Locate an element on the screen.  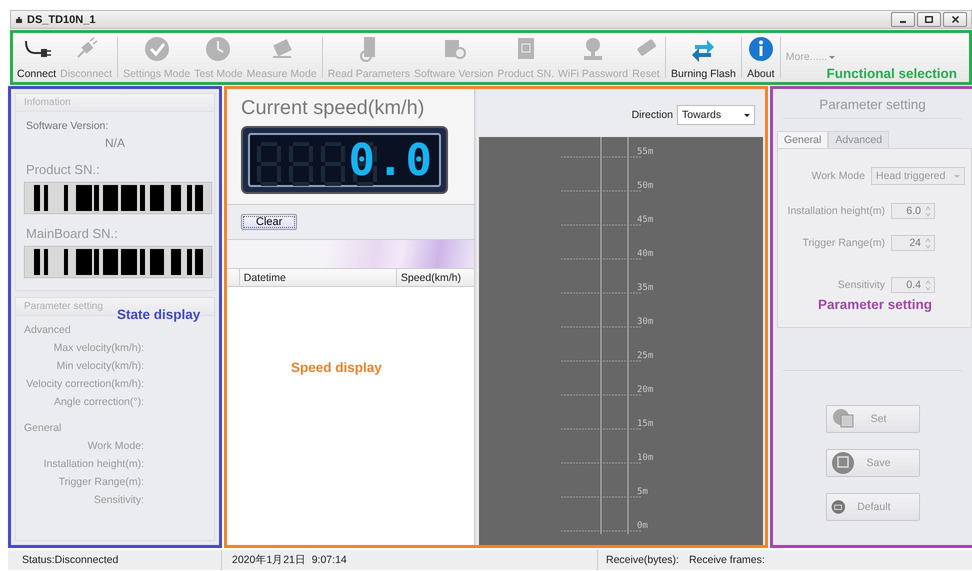
field-label: Installation height(m) is located at coordinates (836, 211).